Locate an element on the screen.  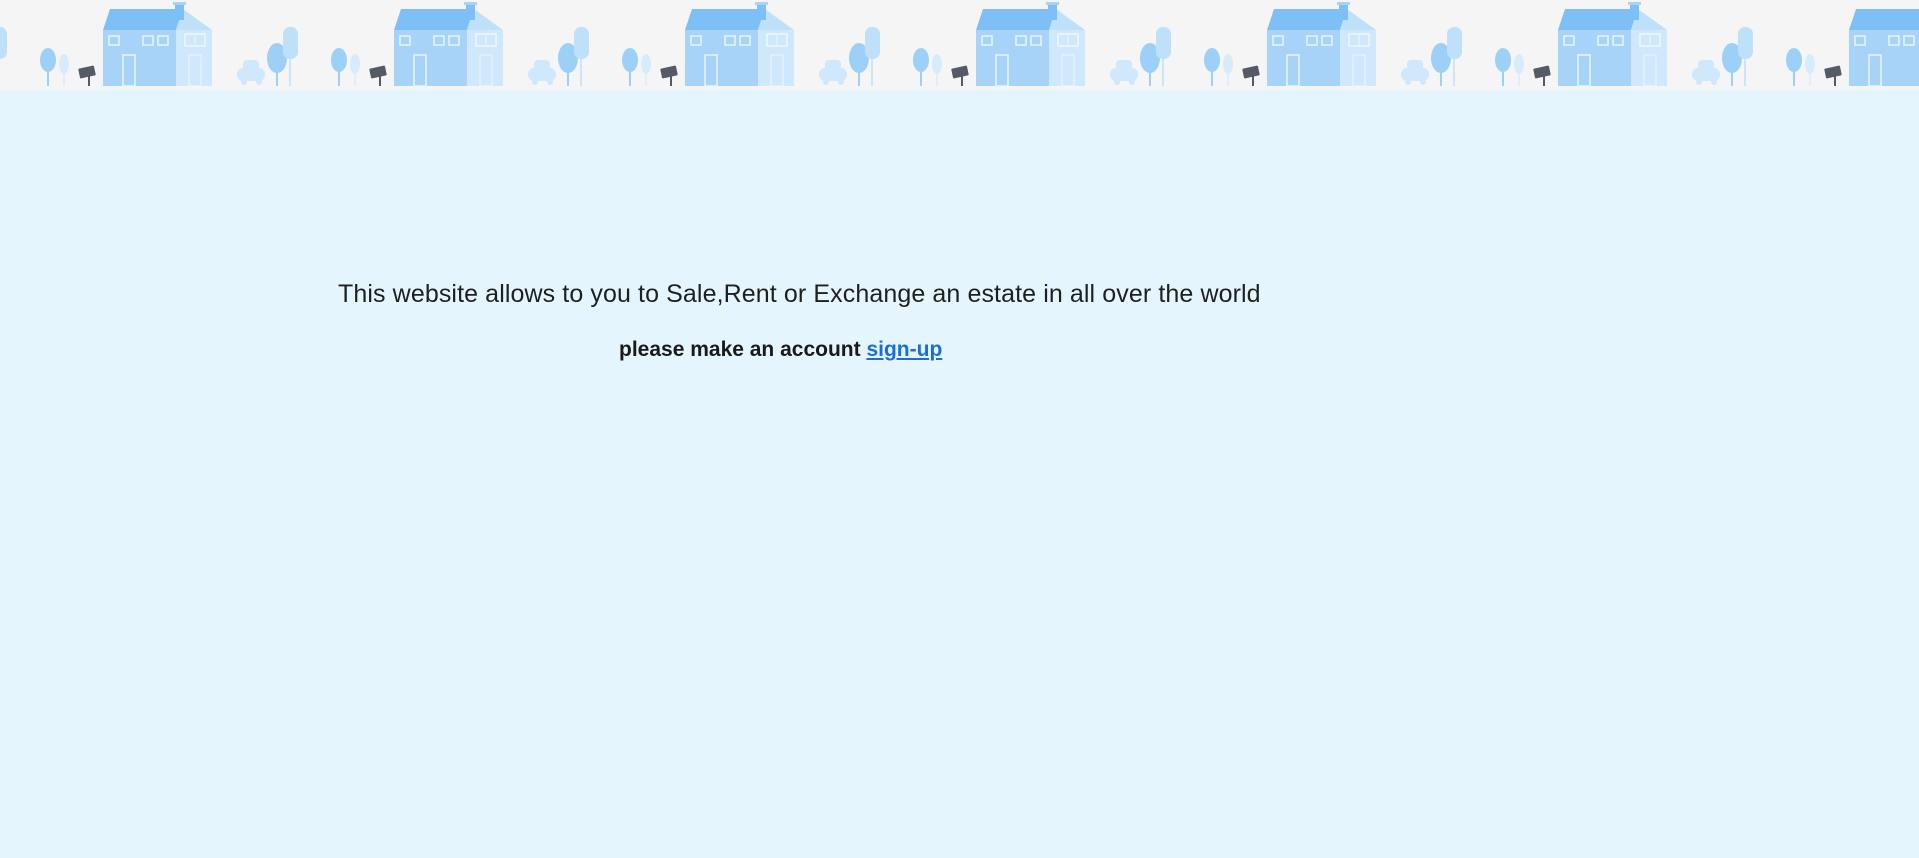
house-row-illustration-icon is located at coordinates (959, 43).